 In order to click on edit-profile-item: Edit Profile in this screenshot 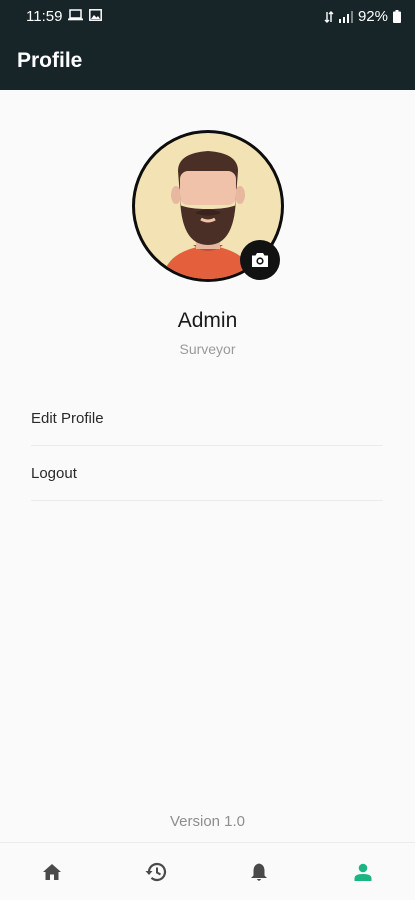, I will do `click(207, 418)`.